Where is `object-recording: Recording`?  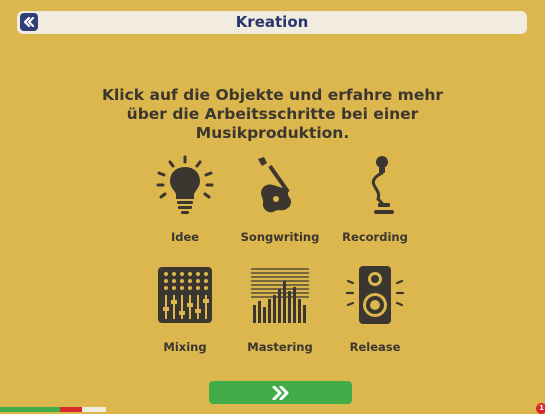 object-recording: Recording is located at coordinates (375, 203).